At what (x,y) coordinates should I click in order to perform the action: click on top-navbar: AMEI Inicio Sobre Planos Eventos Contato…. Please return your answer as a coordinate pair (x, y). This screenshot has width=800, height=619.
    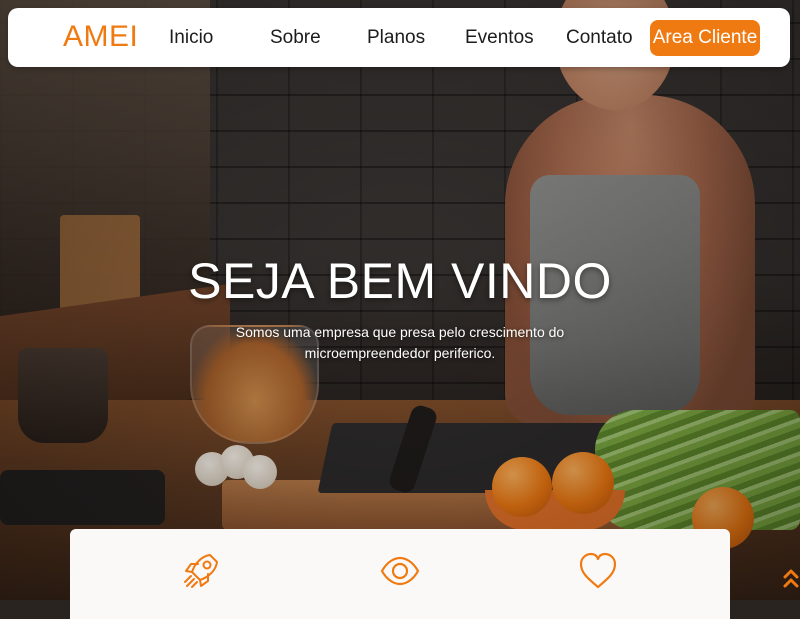
    Looking at the image, I should click on (399, 37).